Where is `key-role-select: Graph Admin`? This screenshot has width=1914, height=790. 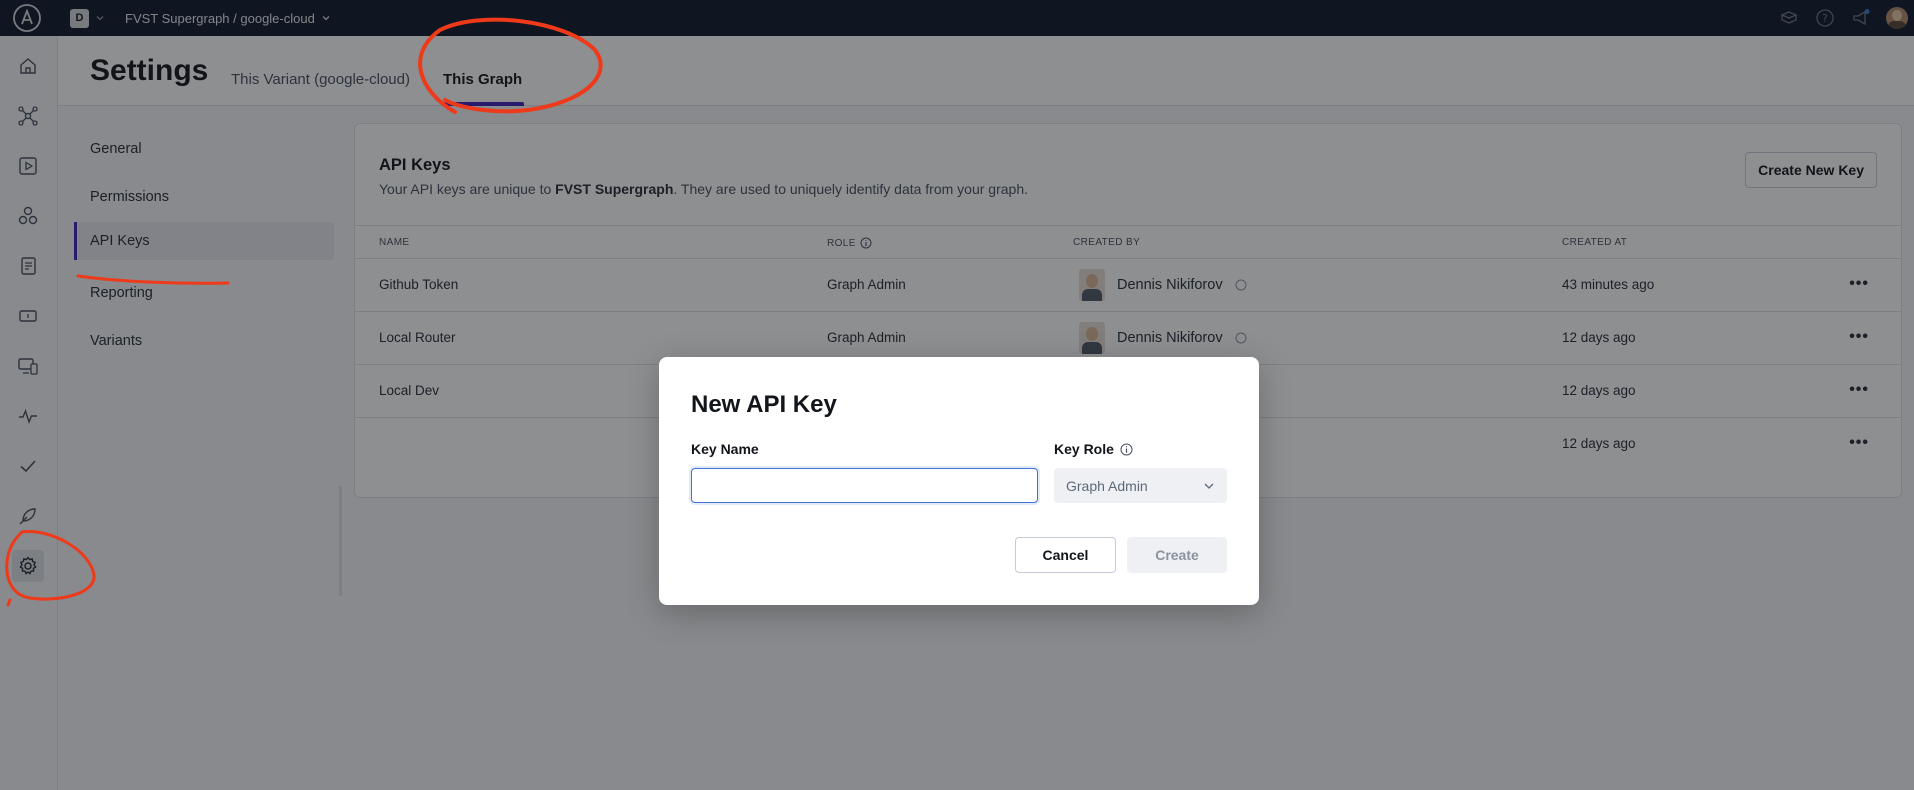 key-role-select: Graph Admin is located at coordinates (1140, 485).